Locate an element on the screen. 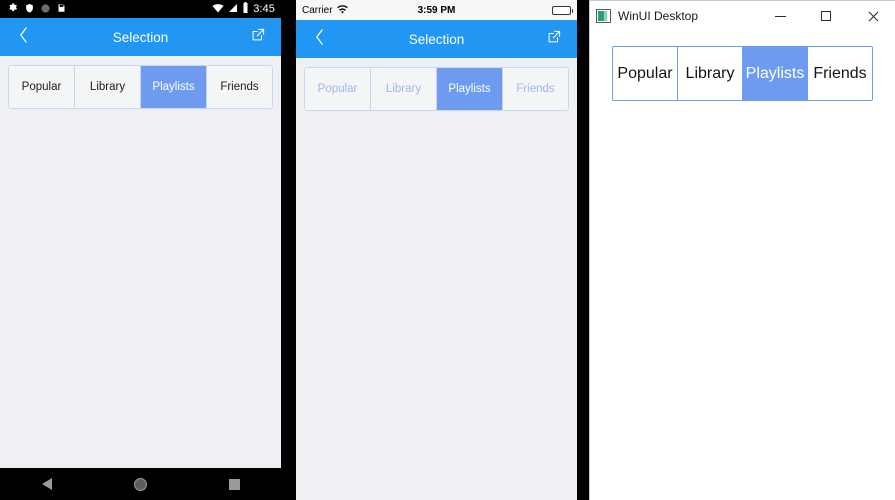 This screenshot has width=895, height=500. recents-square-icon is located at coordinates (234, 484).